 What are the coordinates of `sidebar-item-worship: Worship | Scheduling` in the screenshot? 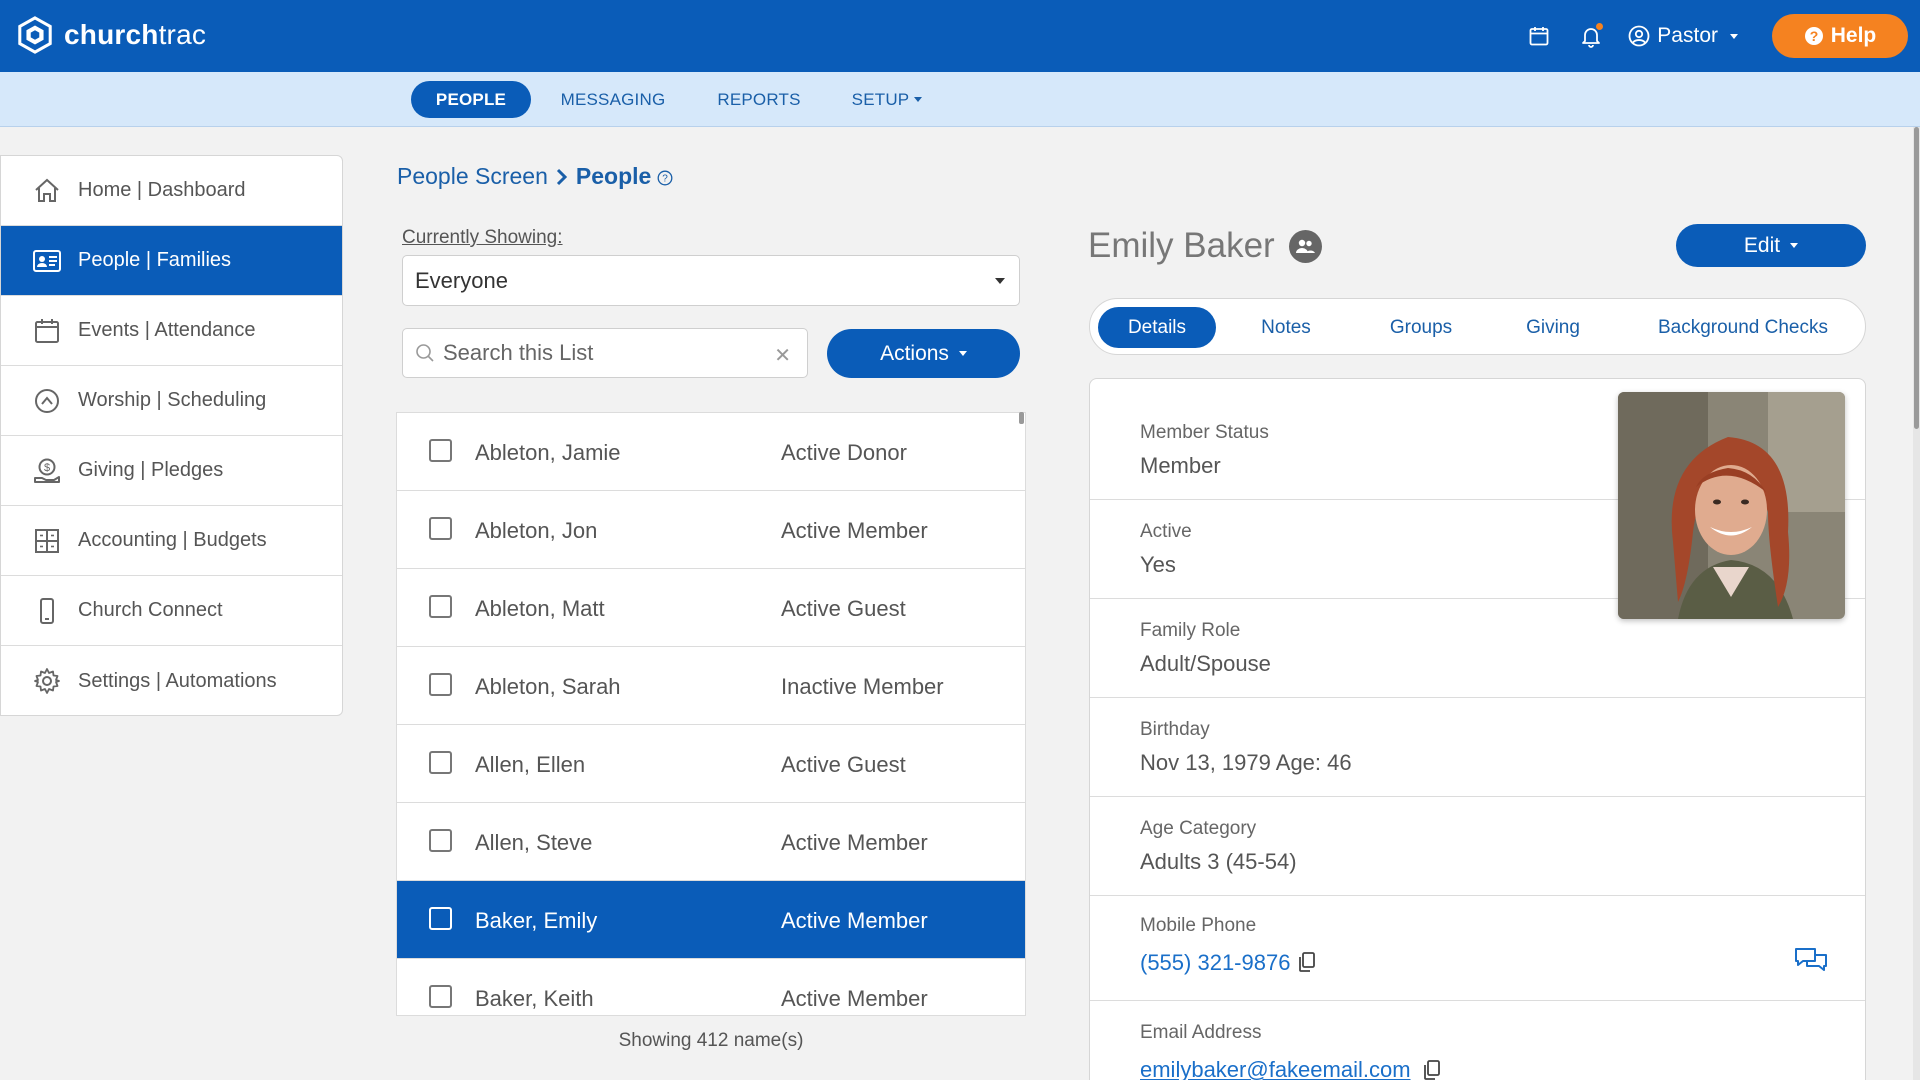 It's located at (171, 401).